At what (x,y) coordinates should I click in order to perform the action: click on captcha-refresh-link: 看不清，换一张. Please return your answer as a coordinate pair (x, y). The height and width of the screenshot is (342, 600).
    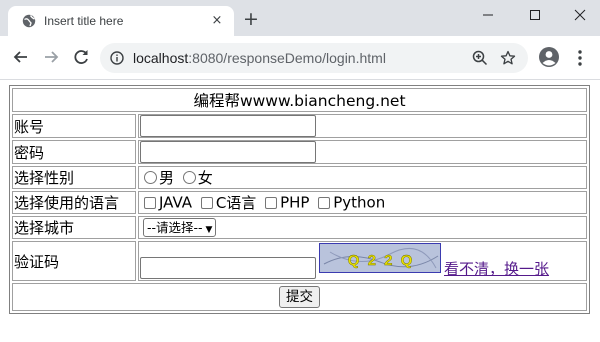
    Looking at the image, I should click on (496, 269).